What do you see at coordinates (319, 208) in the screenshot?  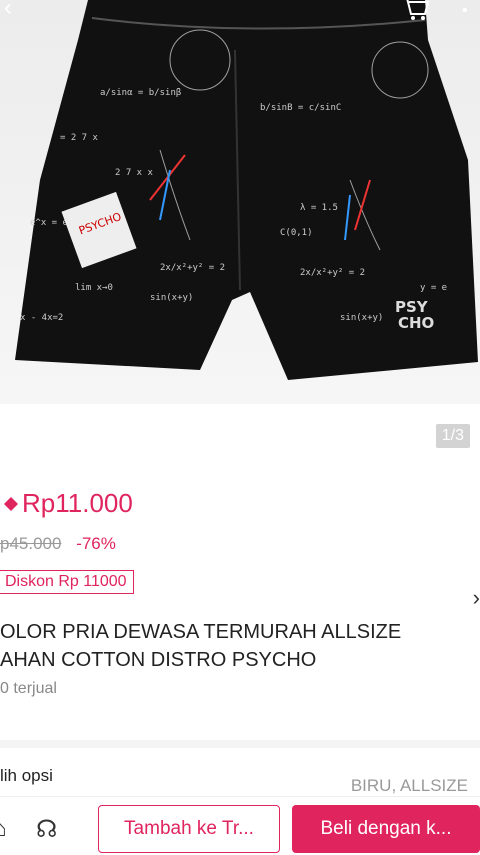 I see `svg-text: λ = 1.5` at bounding box center [319, 208].